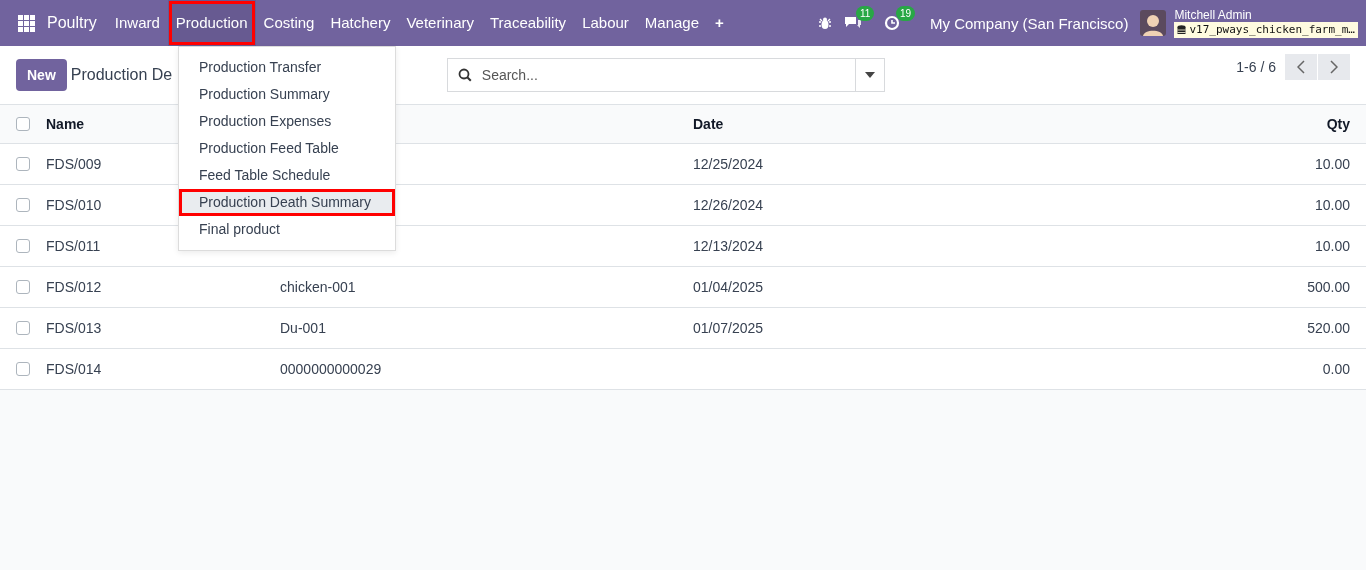 The width and height of the screenshot is (1366, 570). Describe the element at coordinates (73, 246) in the screenshot. I see `table-cell: FDS/011` at that location.